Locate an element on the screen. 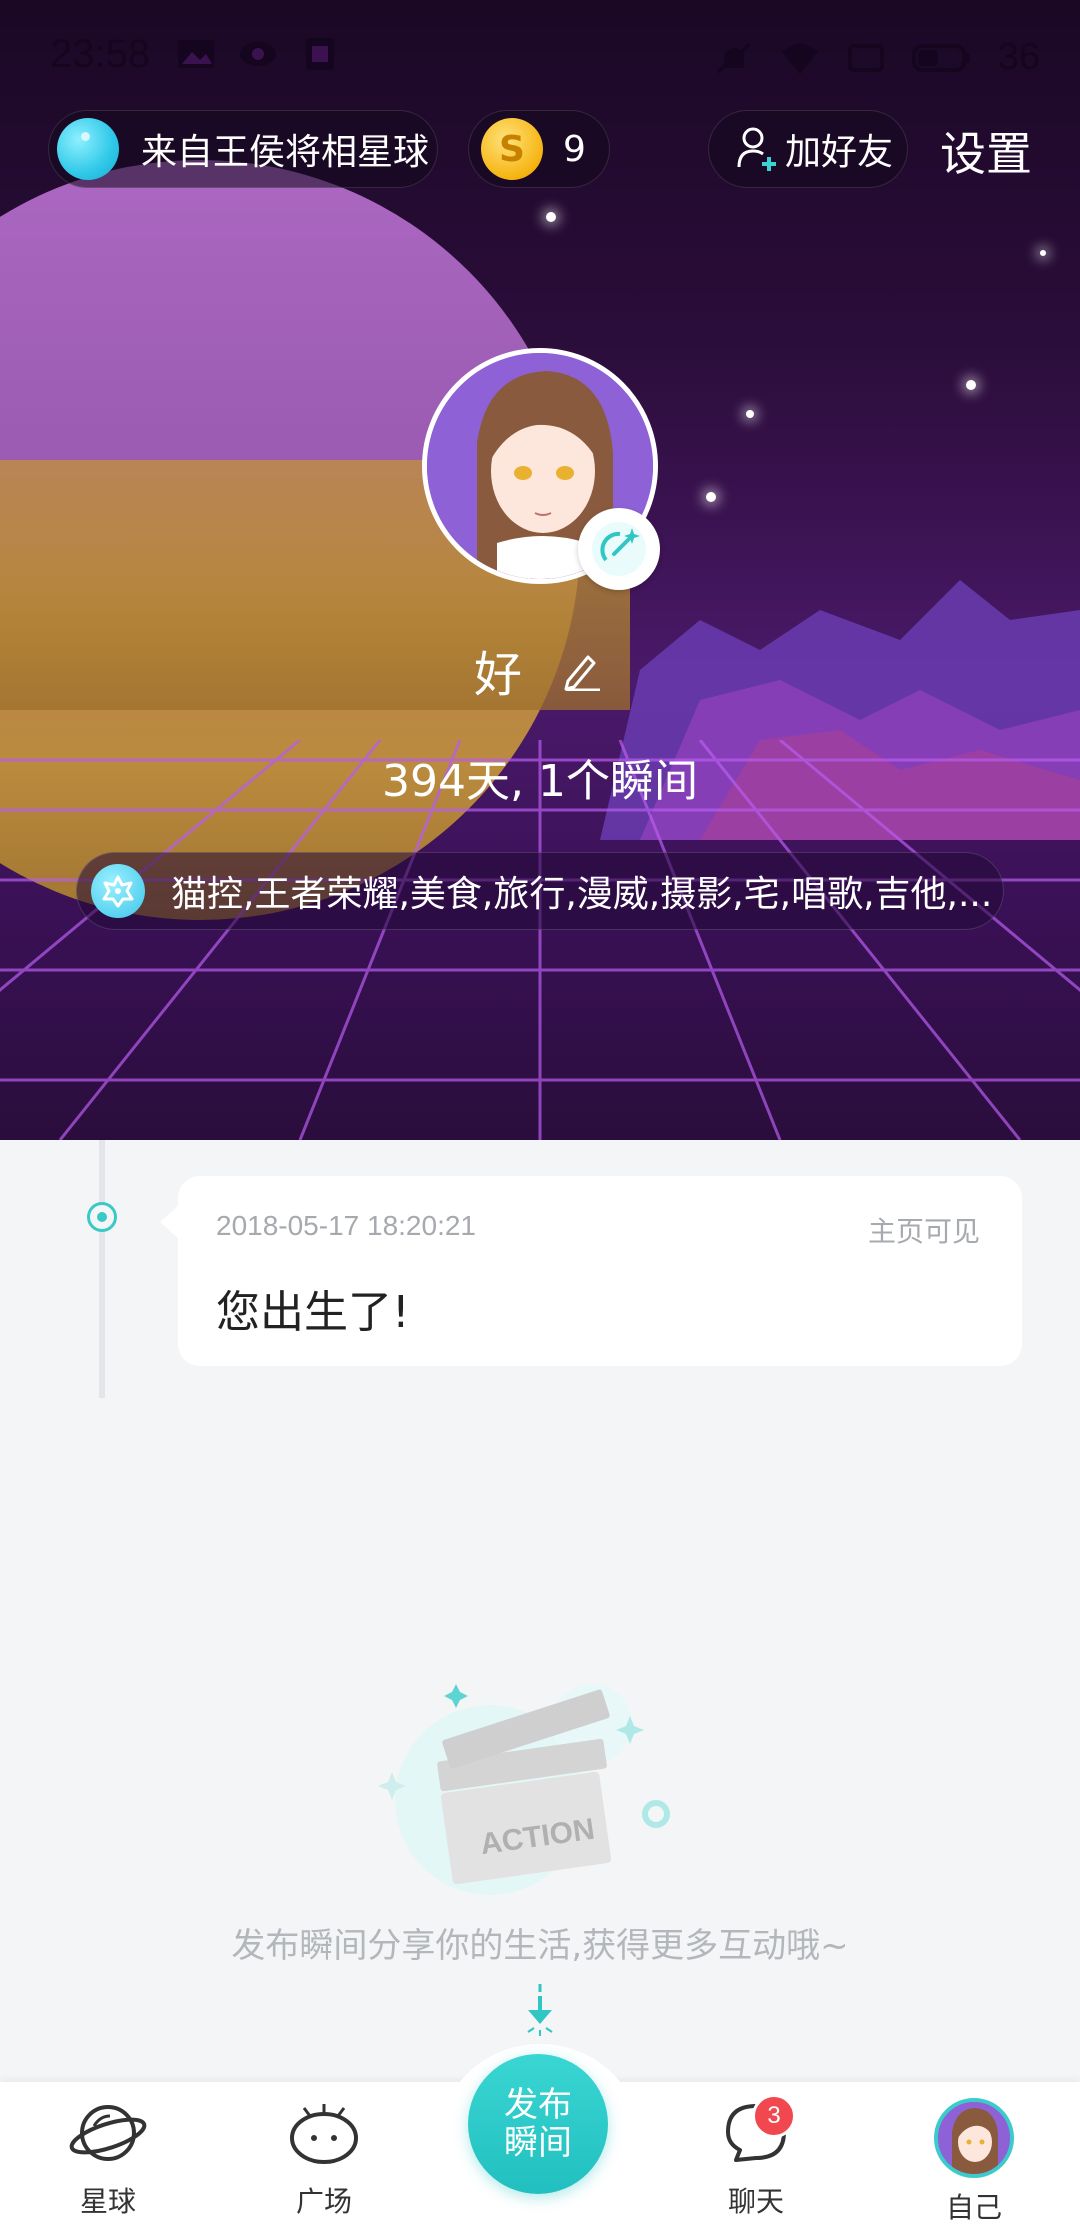  nav-planet: 星球 is located at coordinates (108, 2159).